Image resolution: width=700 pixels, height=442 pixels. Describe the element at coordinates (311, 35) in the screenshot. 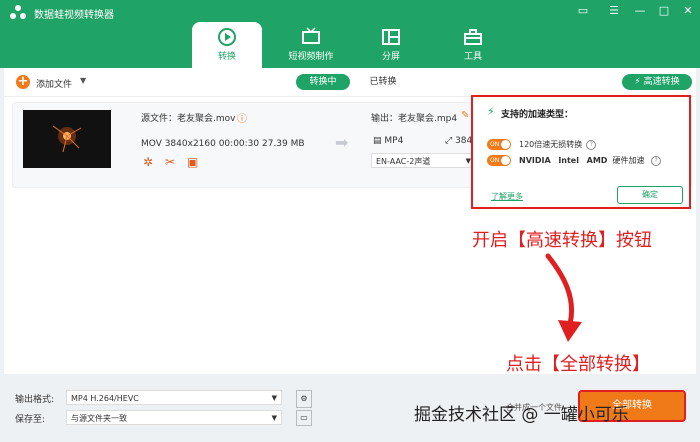

I see `tv-icon` at that location.